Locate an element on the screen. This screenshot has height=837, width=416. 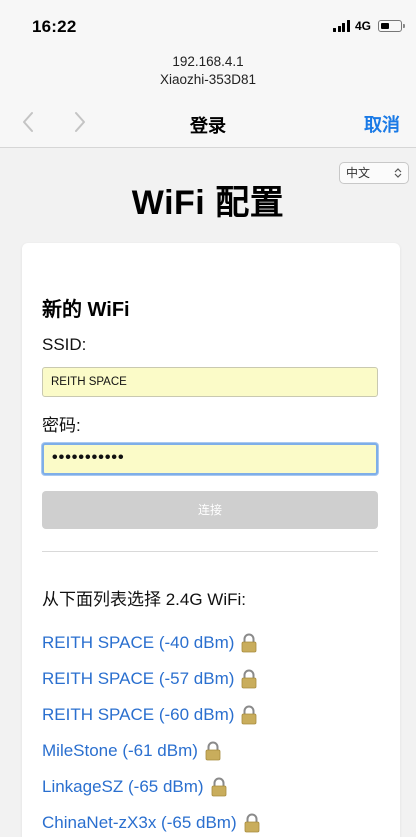
ssid-label: SSID: is located at coordinates (64, 344).